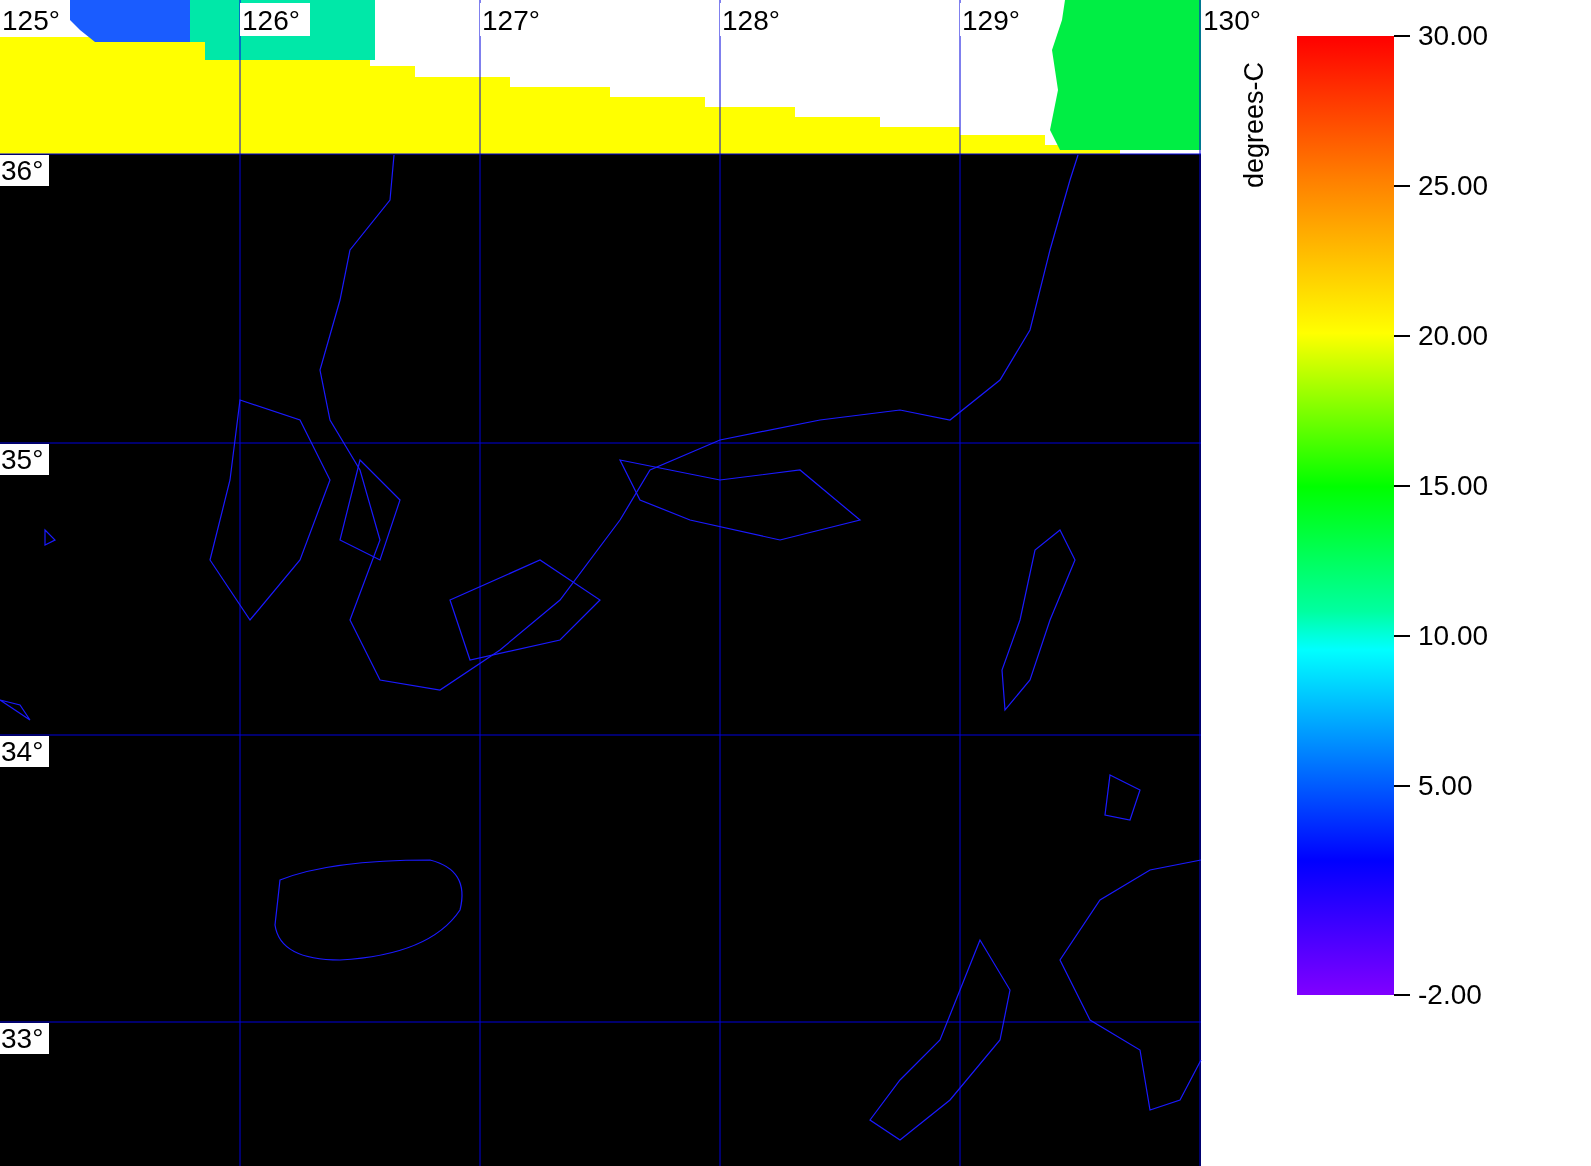 This screenshot has height=1166, width=1591. What do you see at coordinates (1453, 336) in the screenshot?
I see `tick-label: 20.00` at bounding box center [1453, 336].